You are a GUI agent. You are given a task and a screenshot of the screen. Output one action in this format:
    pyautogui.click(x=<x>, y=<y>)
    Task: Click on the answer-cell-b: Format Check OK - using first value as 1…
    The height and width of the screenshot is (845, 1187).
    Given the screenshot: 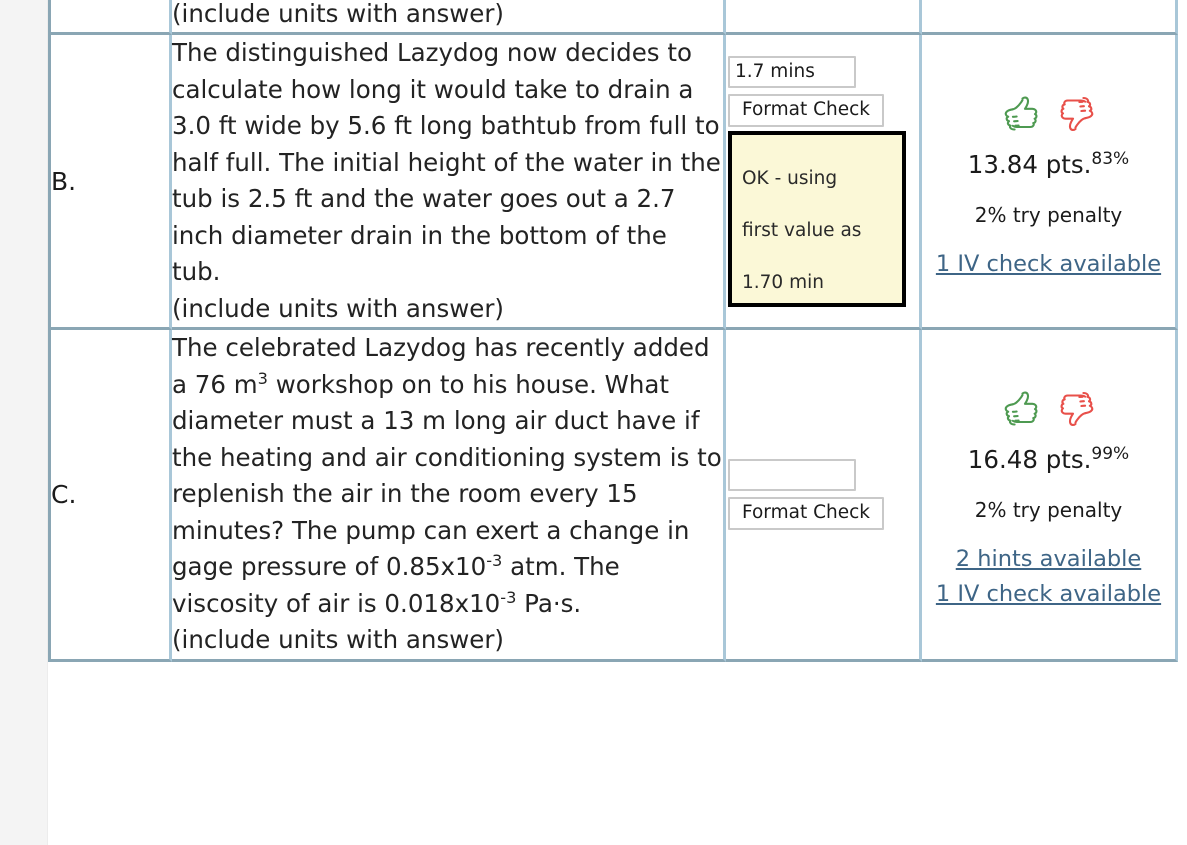 What is the action you would take?
    pyautogui.click(x=824, y=182)
    